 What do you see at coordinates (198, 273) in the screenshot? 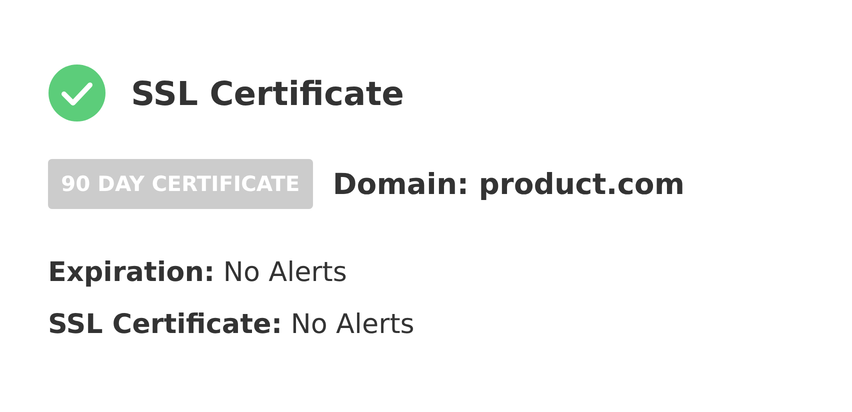
I see `detail-line: Expiration: No Alerts` at bounding box center [198, 273].